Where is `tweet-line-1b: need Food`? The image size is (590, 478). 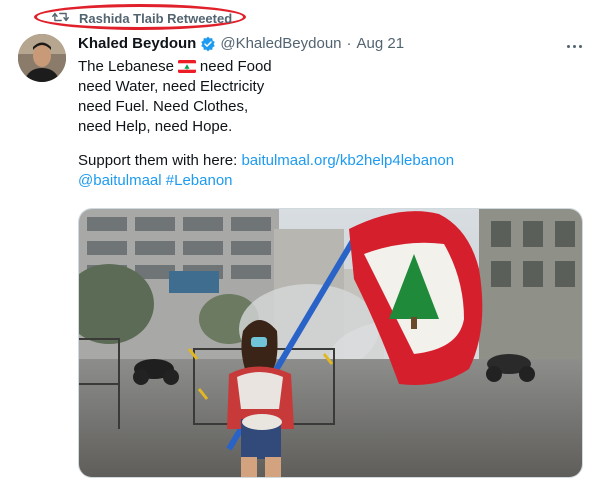
tweet-line-1b: need Food is located at coordinates (235, 66).